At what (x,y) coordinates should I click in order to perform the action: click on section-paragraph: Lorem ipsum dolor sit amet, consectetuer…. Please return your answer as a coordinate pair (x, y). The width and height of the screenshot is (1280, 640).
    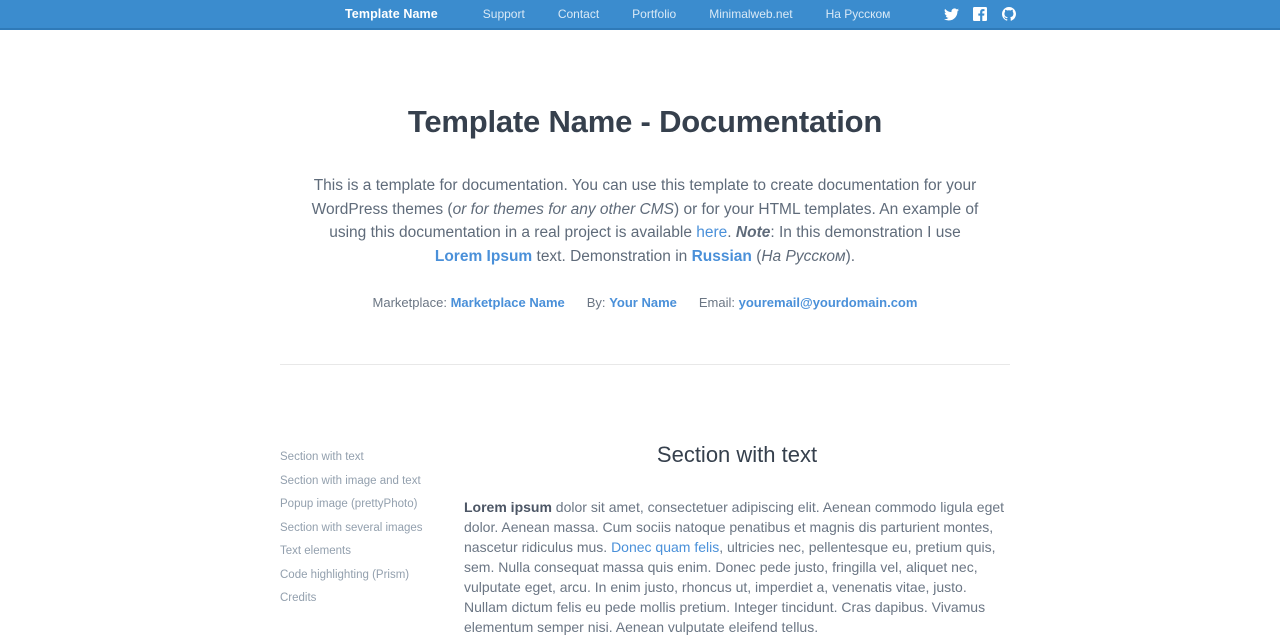
    Looking at the image, I should click on (737, 567).